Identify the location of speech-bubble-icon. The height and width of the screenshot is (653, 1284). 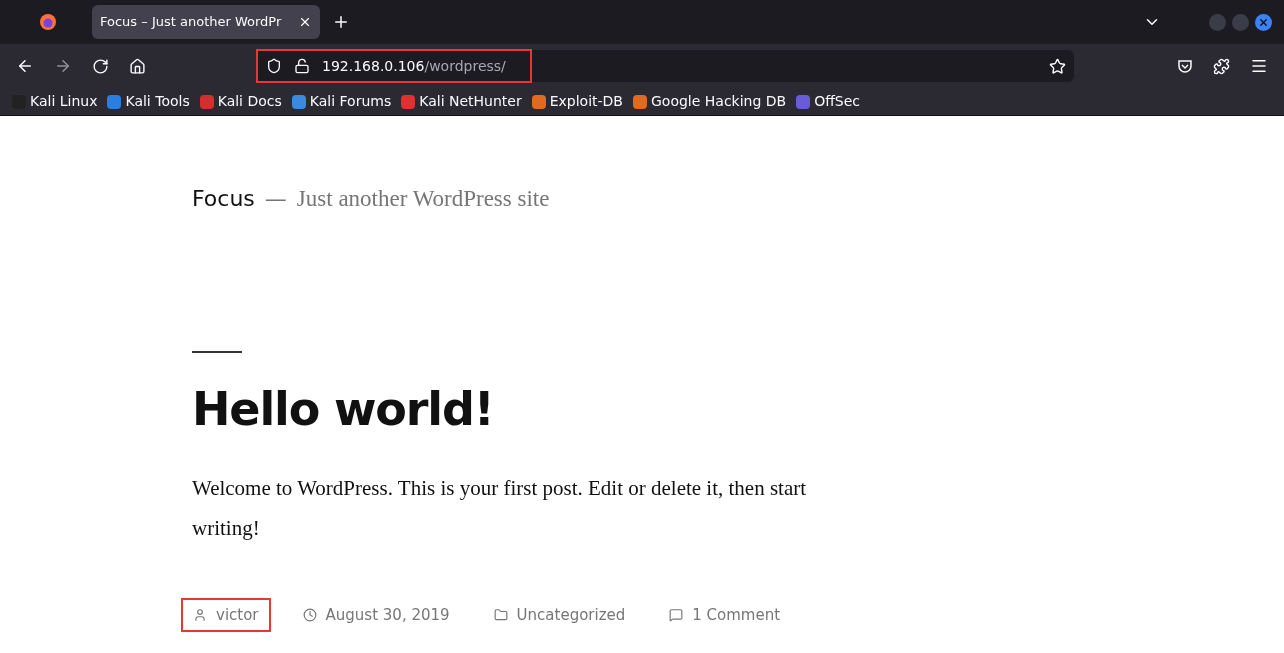
(676, 614).